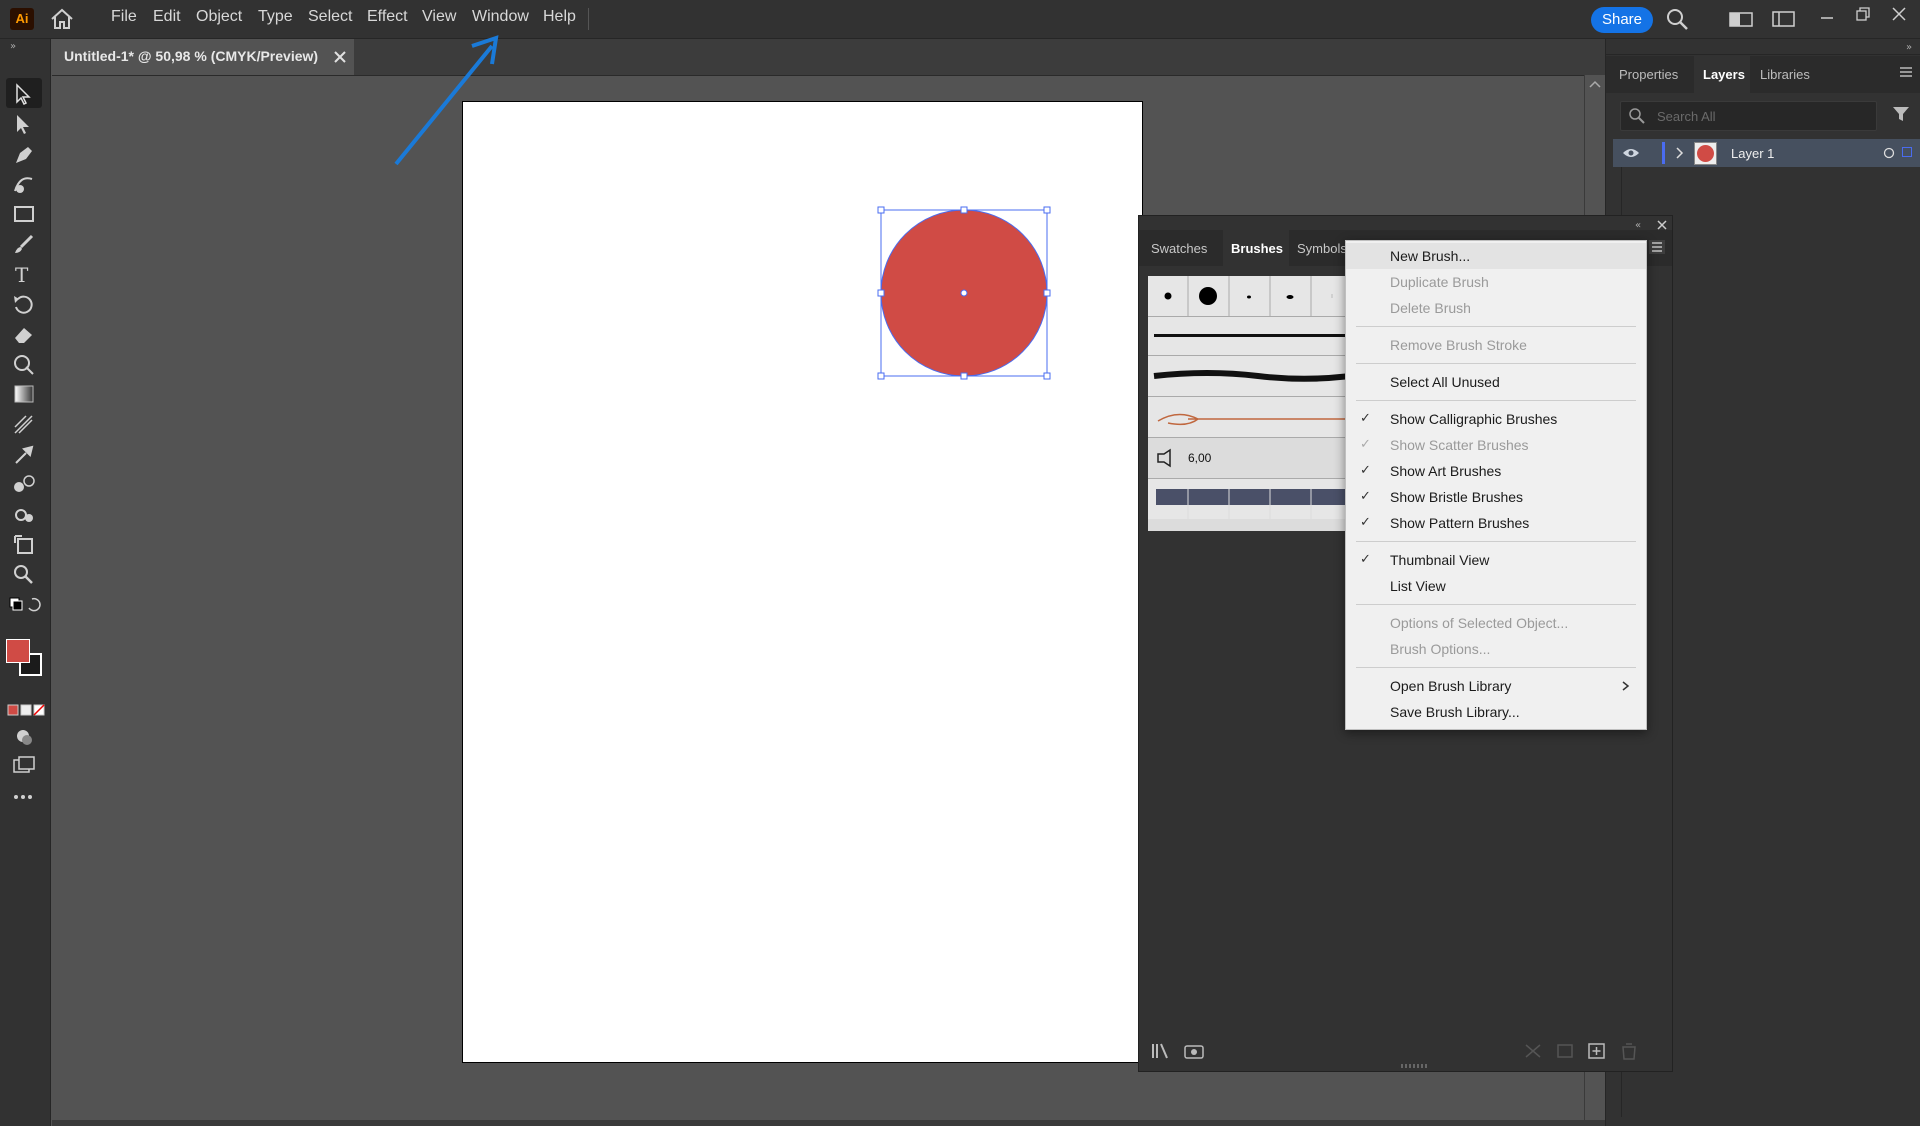 This screenshot has height=1126, width=1920. I want to click on menu-edit: Edit, so click(167, 17).